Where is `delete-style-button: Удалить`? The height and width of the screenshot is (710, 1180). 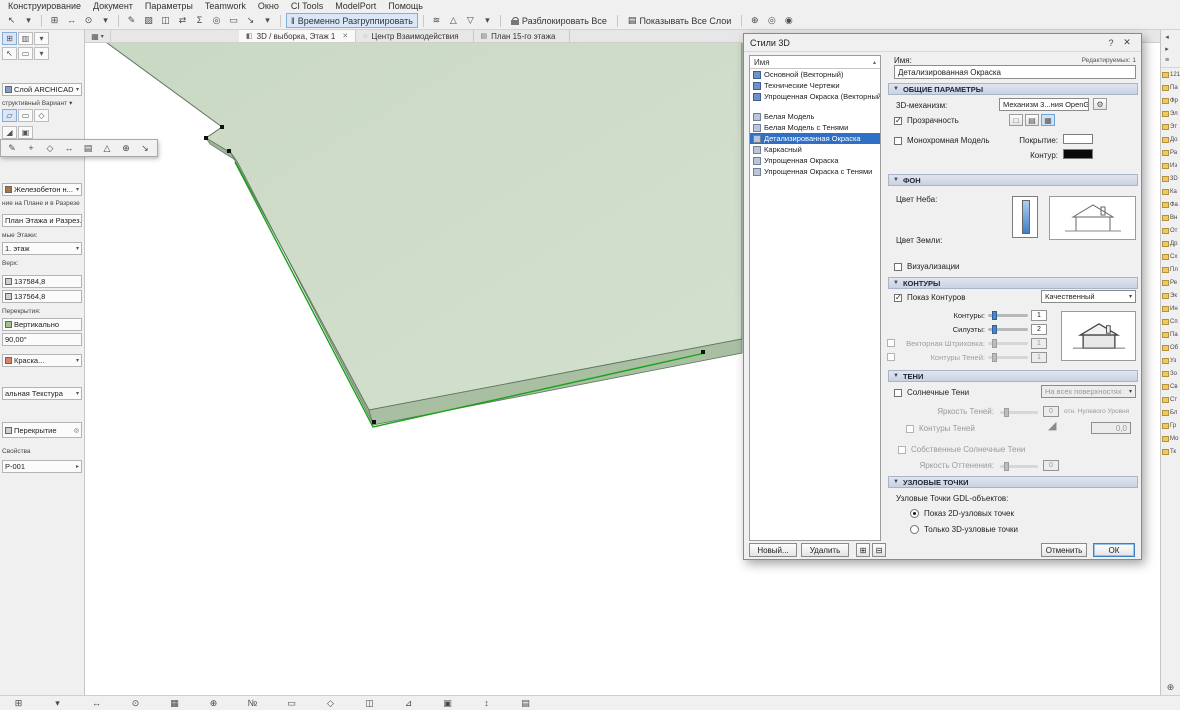 delete-style-button: Удалить is located at coordinates (825, 550).